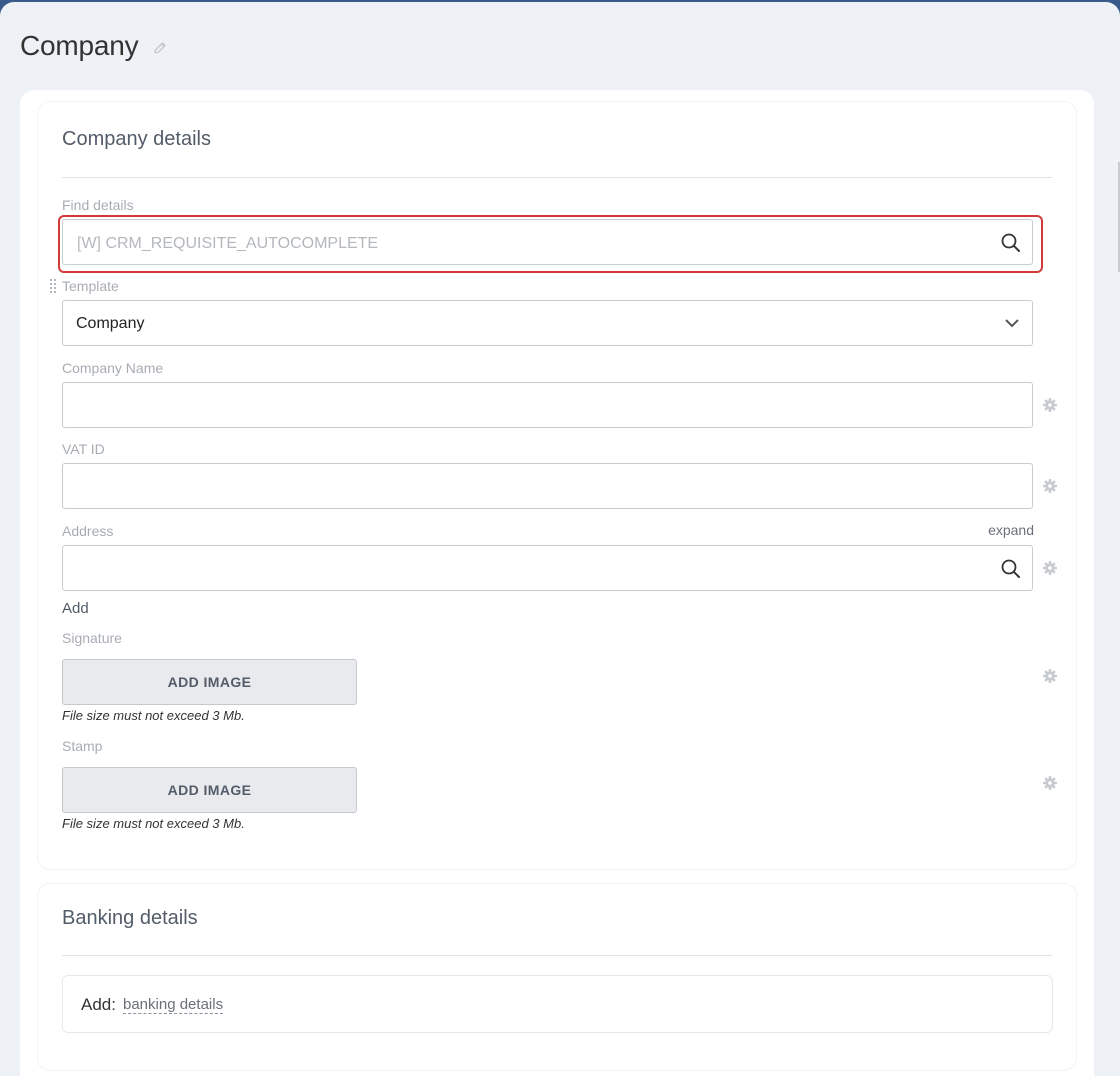  I want to click on find-details-placeholder: [W] CRM_REQUISITE_AUTOCOMPLETE, so click(228, 243).